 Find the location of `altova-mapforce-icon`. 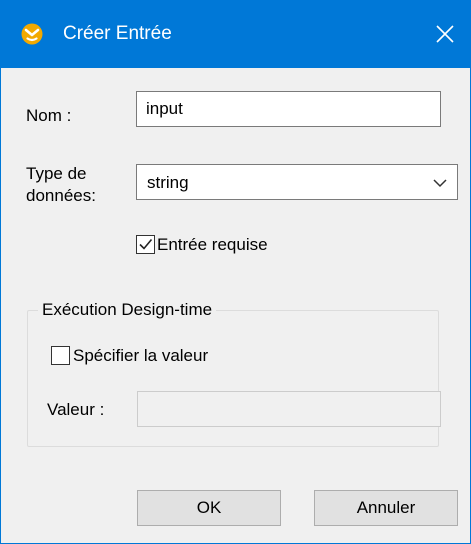

altova-mapforce-icon is located at coordinates (32, 34).